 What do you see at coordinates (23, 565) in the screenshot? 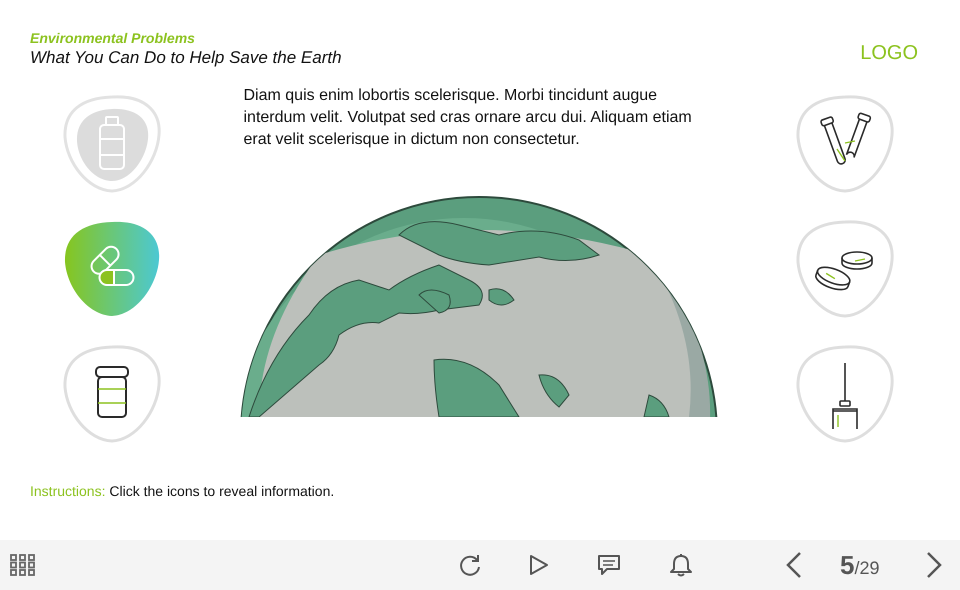
I see `menu-grid-icon` at bounding box center [23, 565].